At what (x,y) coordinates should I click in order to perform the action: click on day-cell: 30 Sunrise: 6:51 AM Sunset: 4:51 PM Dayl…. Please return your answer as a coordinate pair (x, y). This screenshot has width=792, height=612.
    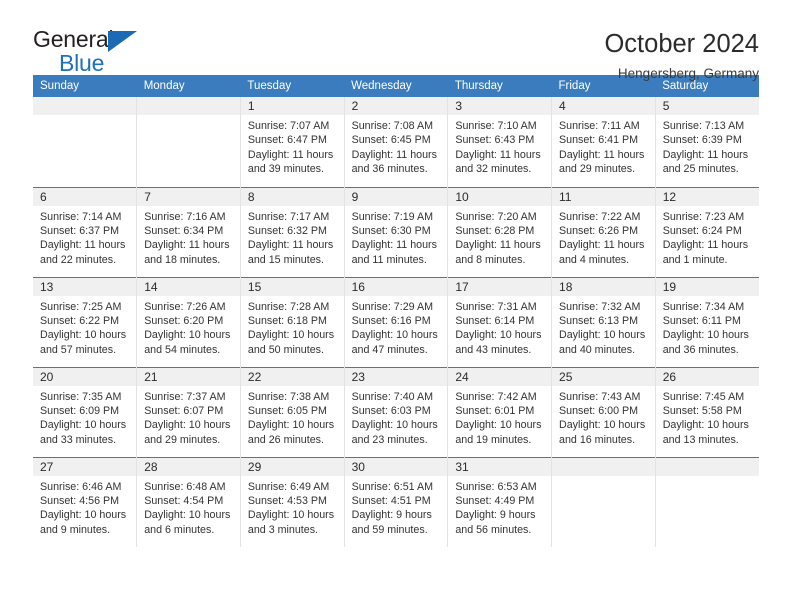
    Looking at the image, I should click on (396, 501).